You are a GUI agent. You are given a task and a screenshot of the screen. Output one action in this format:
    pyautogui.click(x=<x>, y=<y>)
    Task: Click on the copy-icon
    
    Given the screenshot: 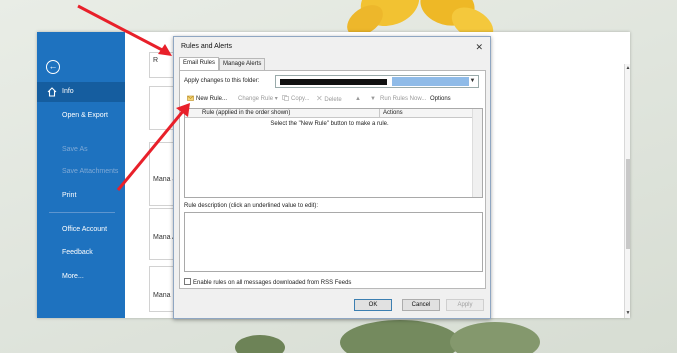 What is the action you would take?
    pyautogui.click(x=285, y=98)
    